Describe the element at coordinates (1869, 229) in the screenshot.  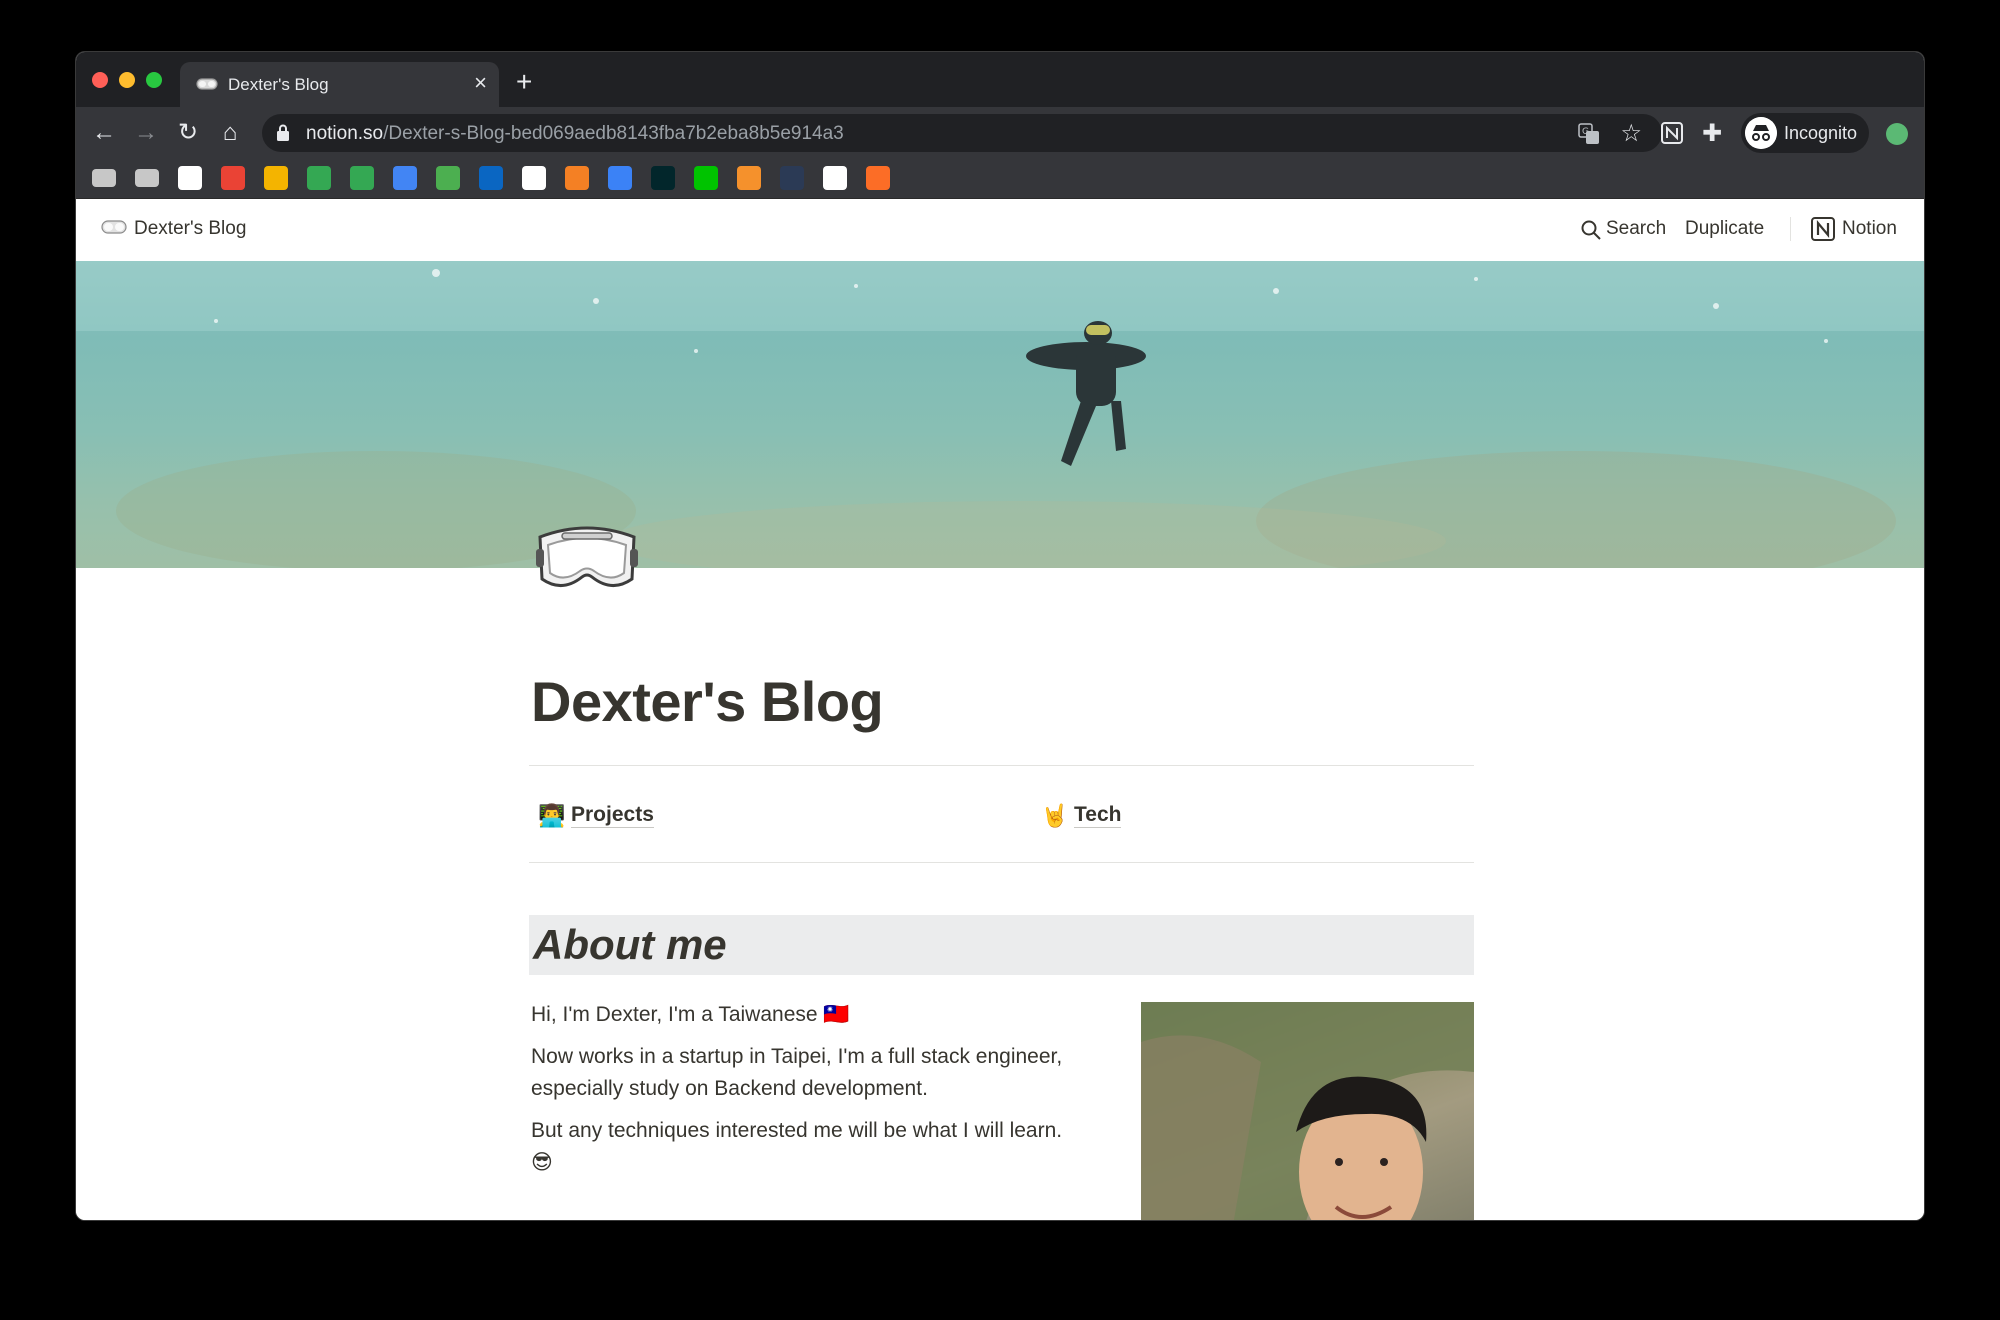
I see `notion-button: Notion` at that location.